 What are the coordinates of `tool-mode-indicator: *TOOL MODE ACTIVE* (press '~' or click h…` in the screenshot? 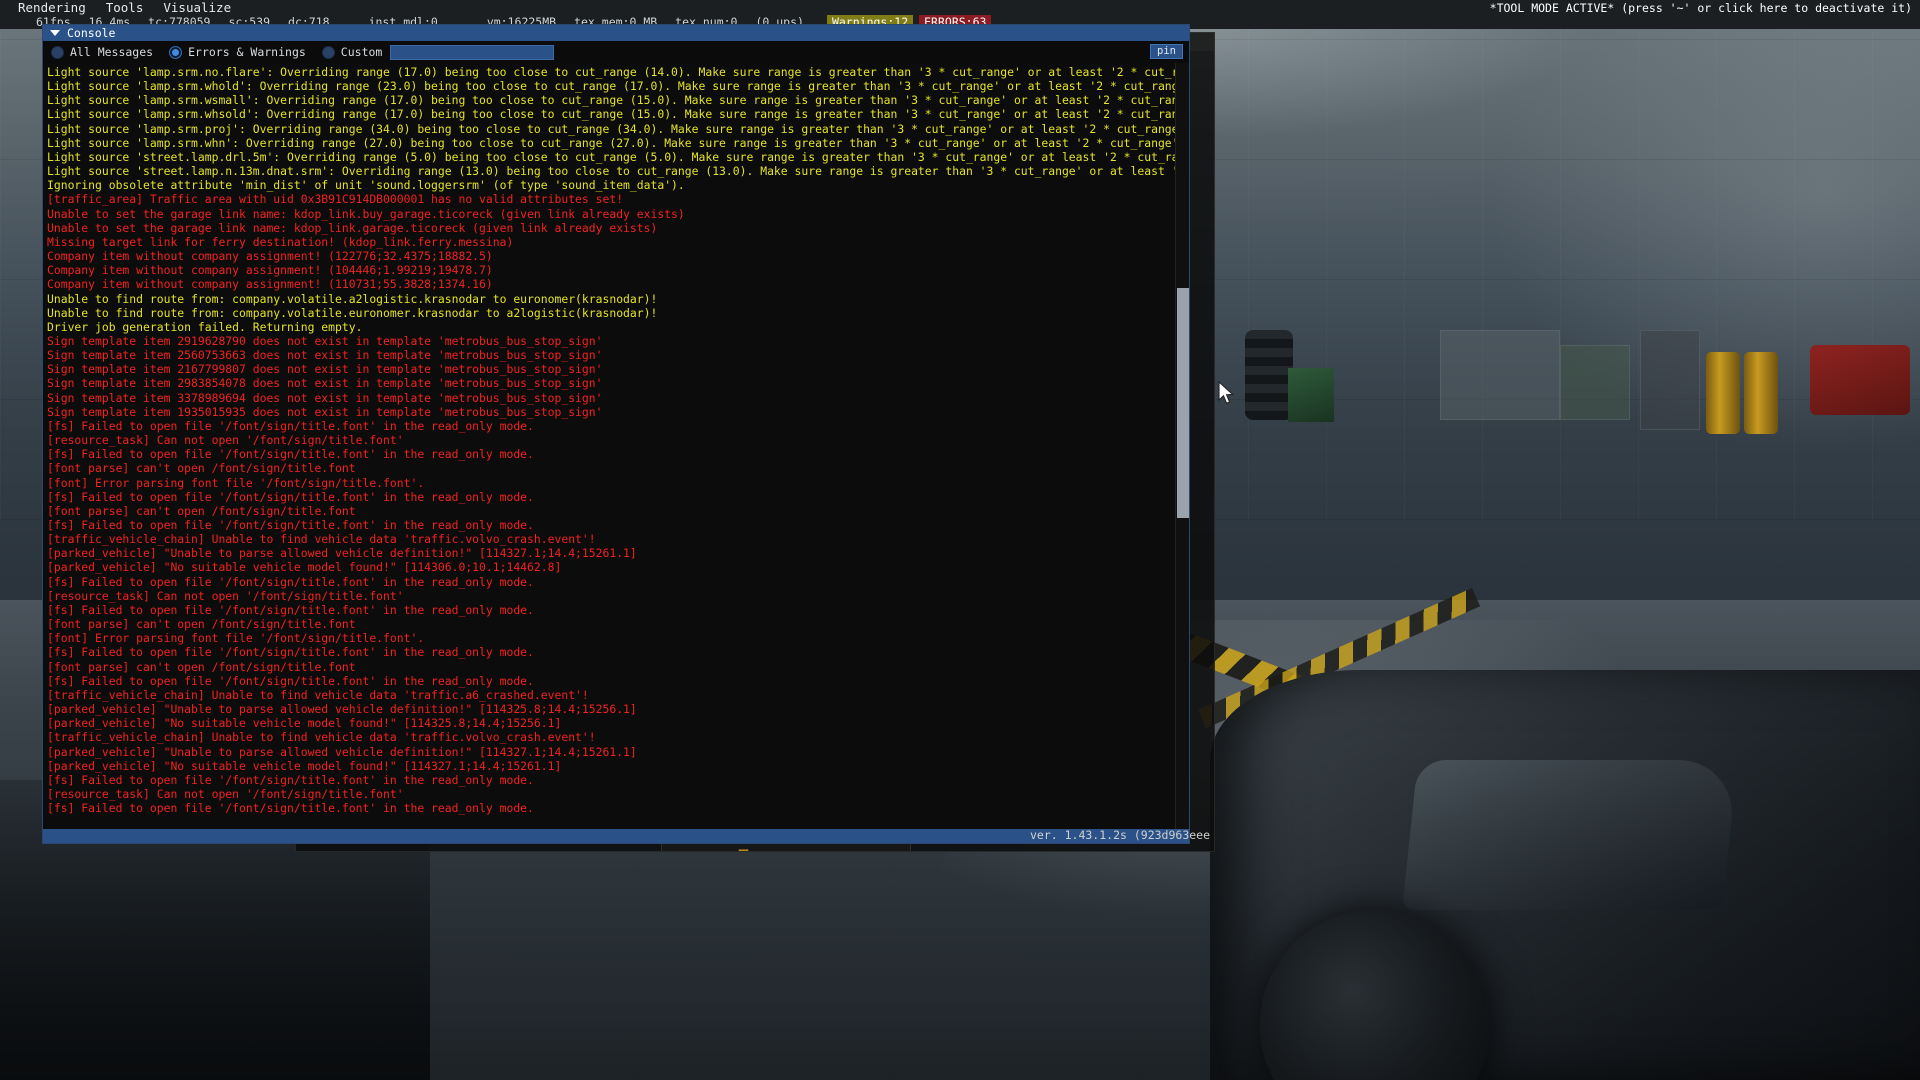 It's located at (1701, 8).